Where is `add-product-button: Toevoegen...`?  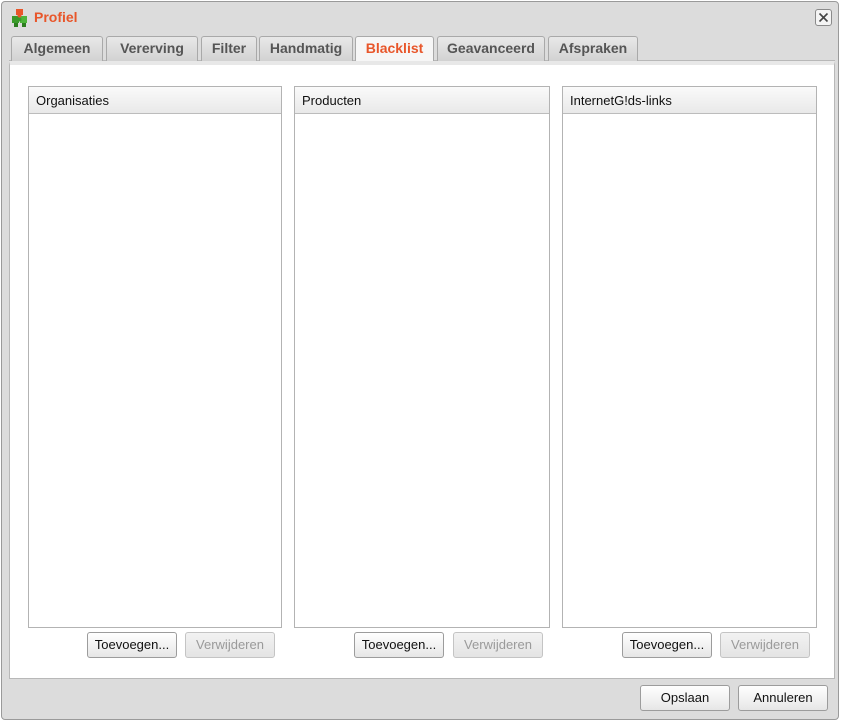
add-product-button: Toevoegen... is located at coordinates (399, 645).